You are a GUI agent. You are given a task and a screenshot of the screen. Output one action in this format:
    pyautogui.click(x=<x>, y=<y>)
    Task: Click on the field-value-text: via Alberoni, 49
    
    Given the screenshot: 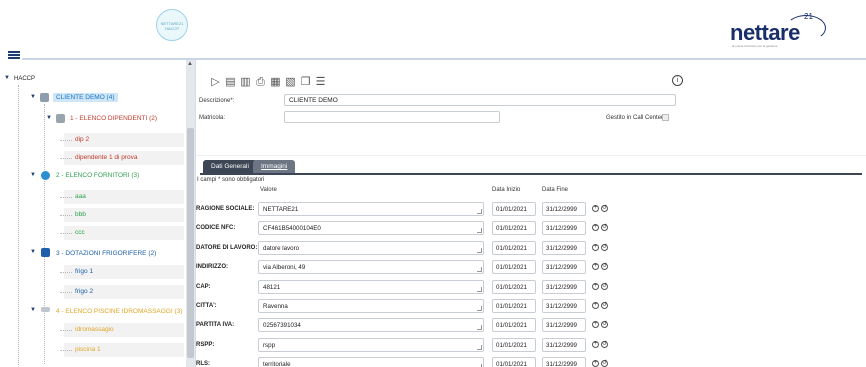 What is the action you would take?
    pyautogui.click(x=284, y=267)
    